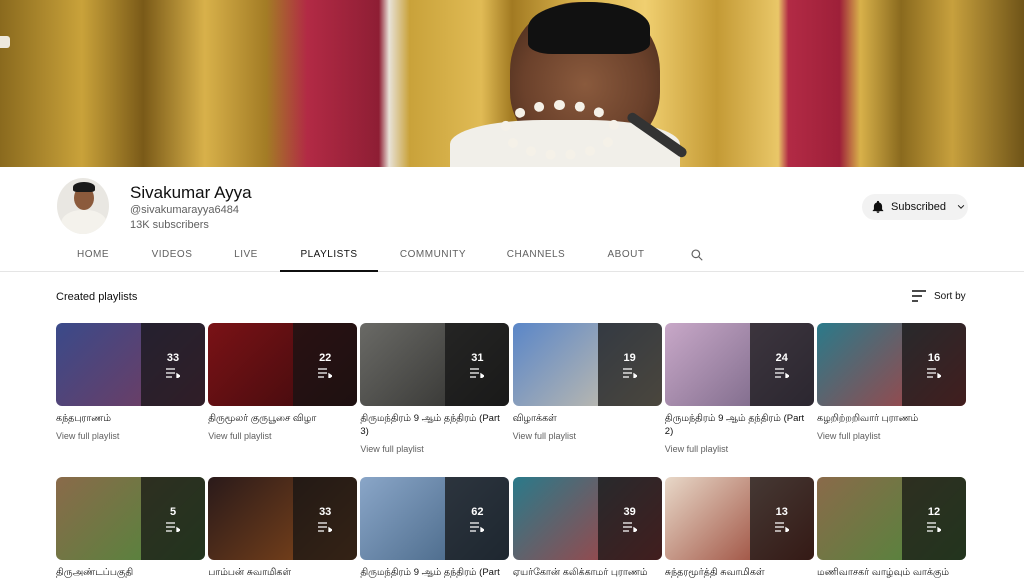  Describe the element at coordinates (739, 425) in the screenshot. I see `playlist-title: திருமந்திரம் 9 ஆம் தந்திரம் (Part 2)` at that location.